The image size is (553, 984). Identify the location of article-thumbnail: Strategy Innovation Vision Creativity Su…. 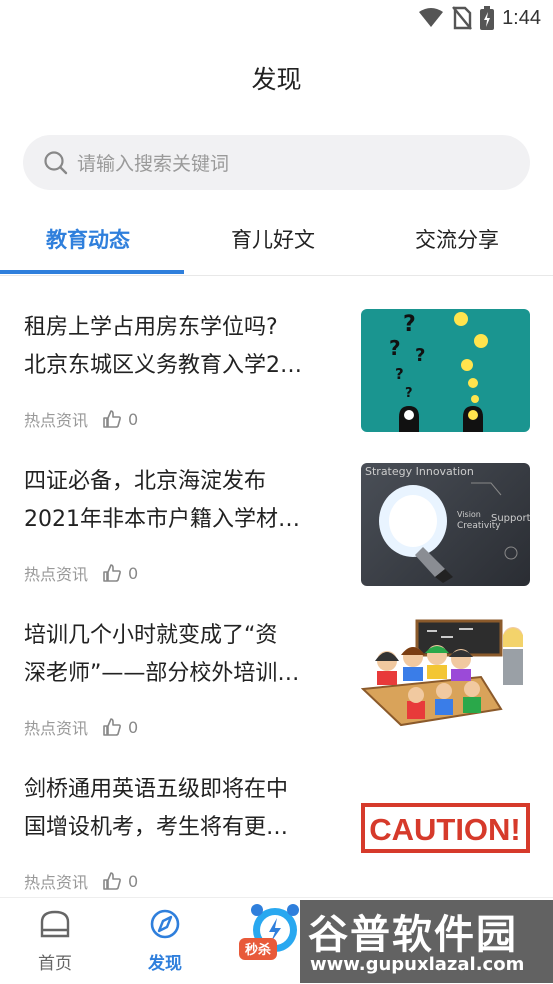
(445, 524).